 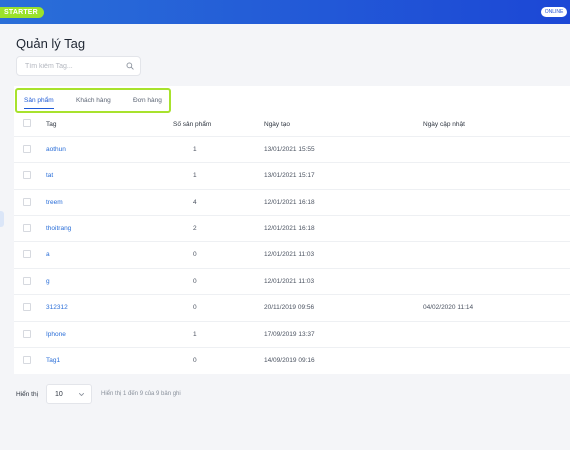 I want to click on table-row: Tag1 0 14/09/2019 09:16, so click(x=292, y=360).